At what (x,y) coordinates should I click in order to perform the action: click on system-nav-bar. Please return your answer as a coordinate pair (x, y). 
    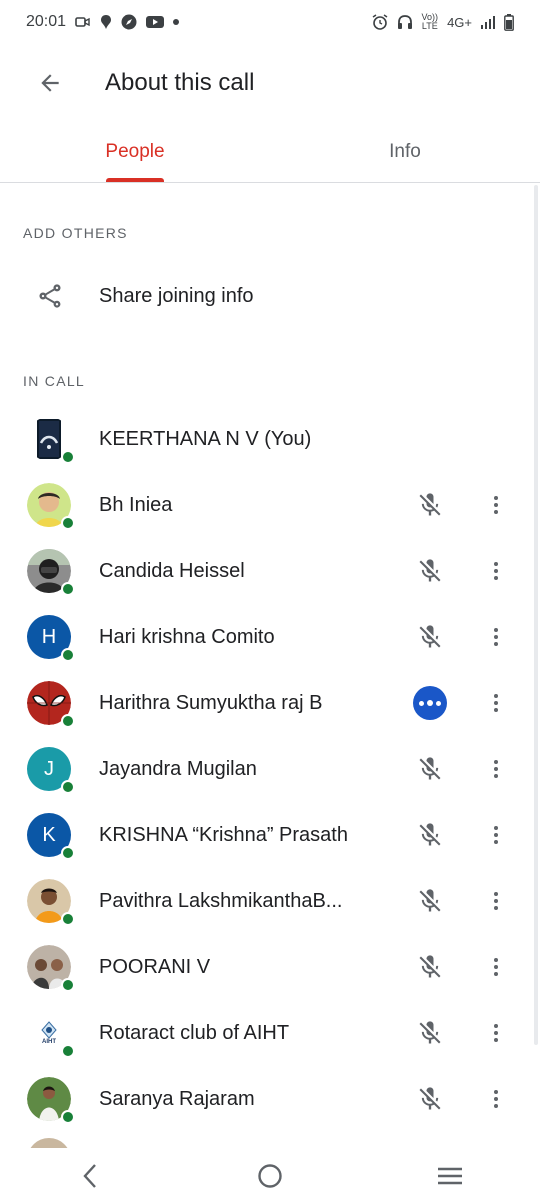
    Looking at the image, I should click on (270, 1176).